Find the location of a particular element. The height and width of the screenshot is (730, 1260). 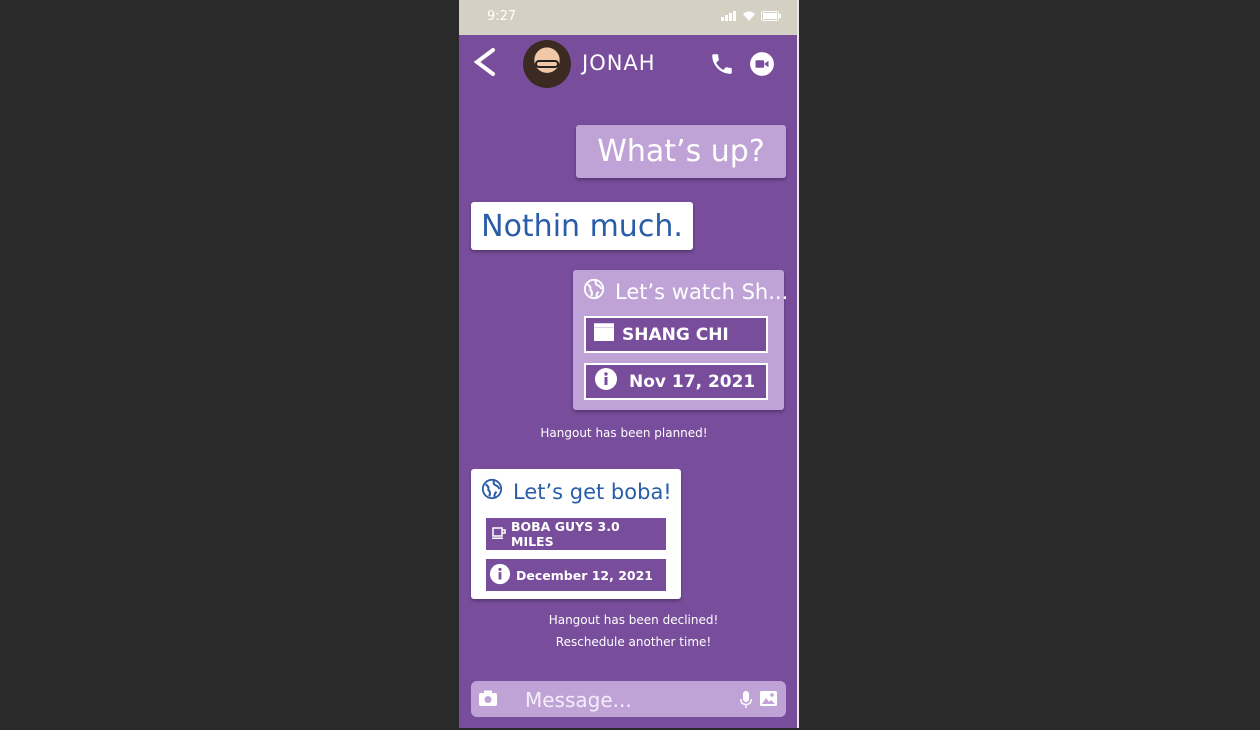

hangout-status: Hangout has been declined! is located at coordinates (633, 620).